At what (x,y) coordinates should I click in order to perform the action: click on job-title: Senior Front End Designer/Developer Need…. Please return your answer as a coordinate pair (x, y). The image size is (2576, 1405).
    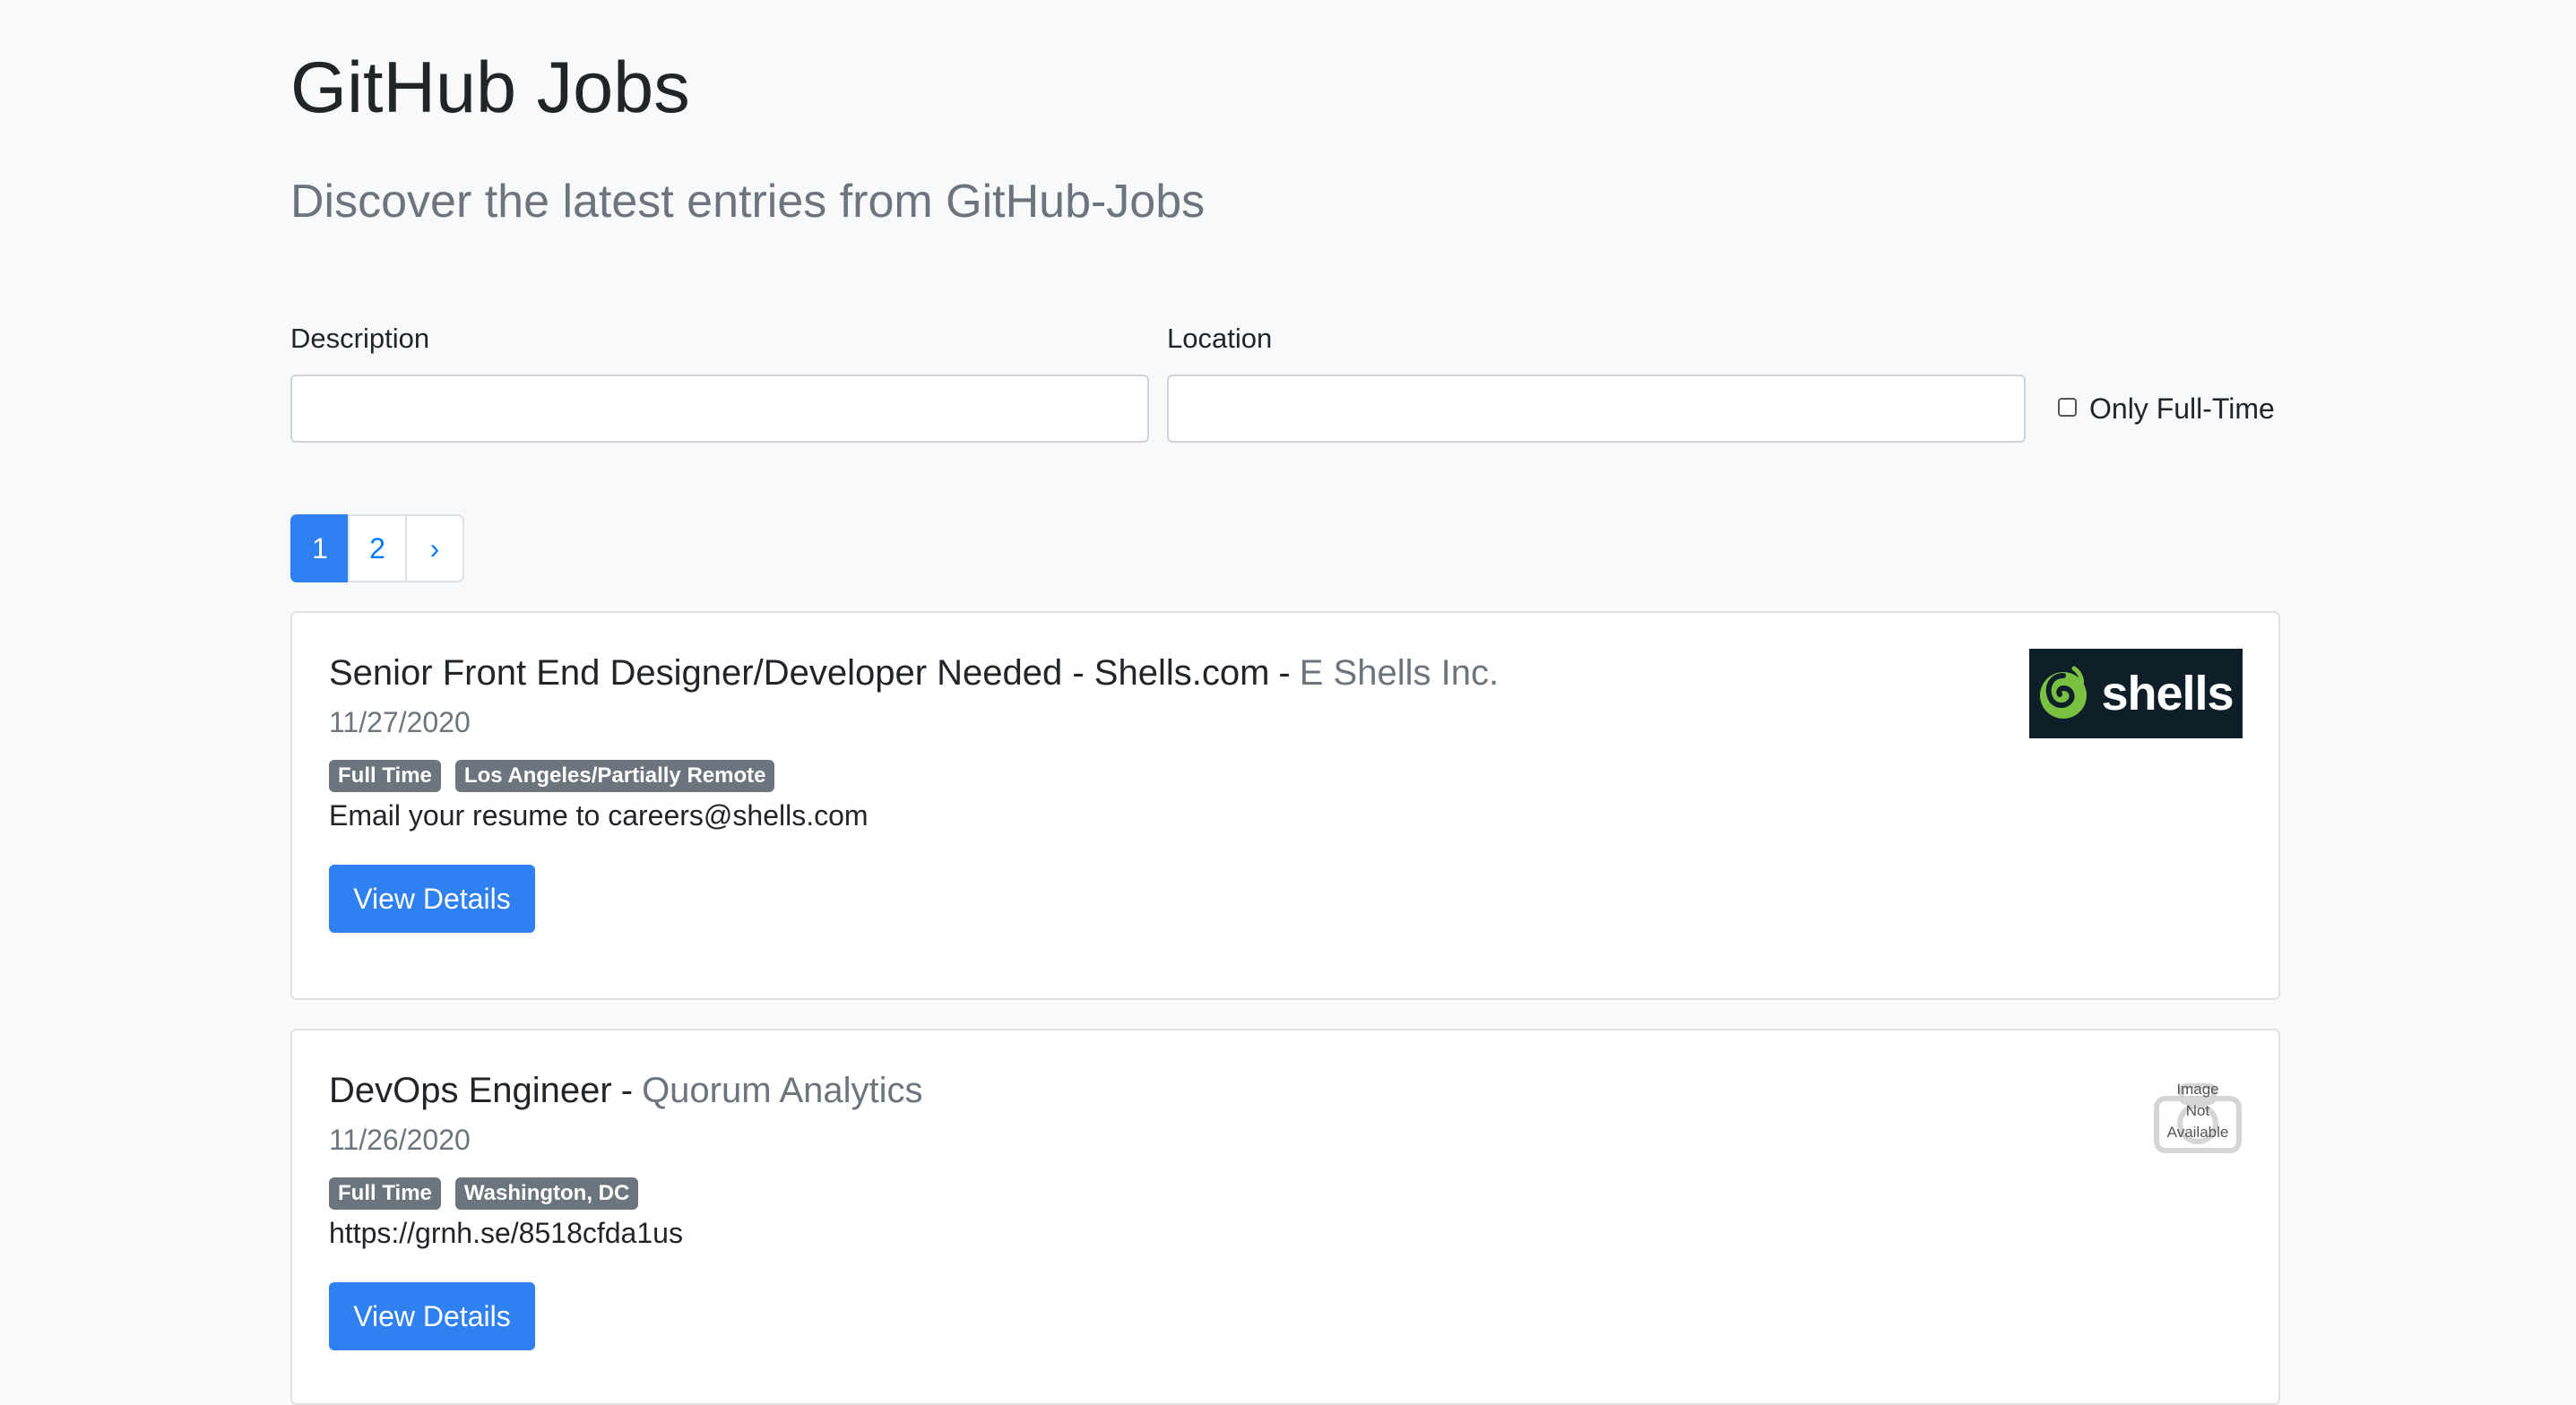
    Looking at the image, I should click on (799, 673).